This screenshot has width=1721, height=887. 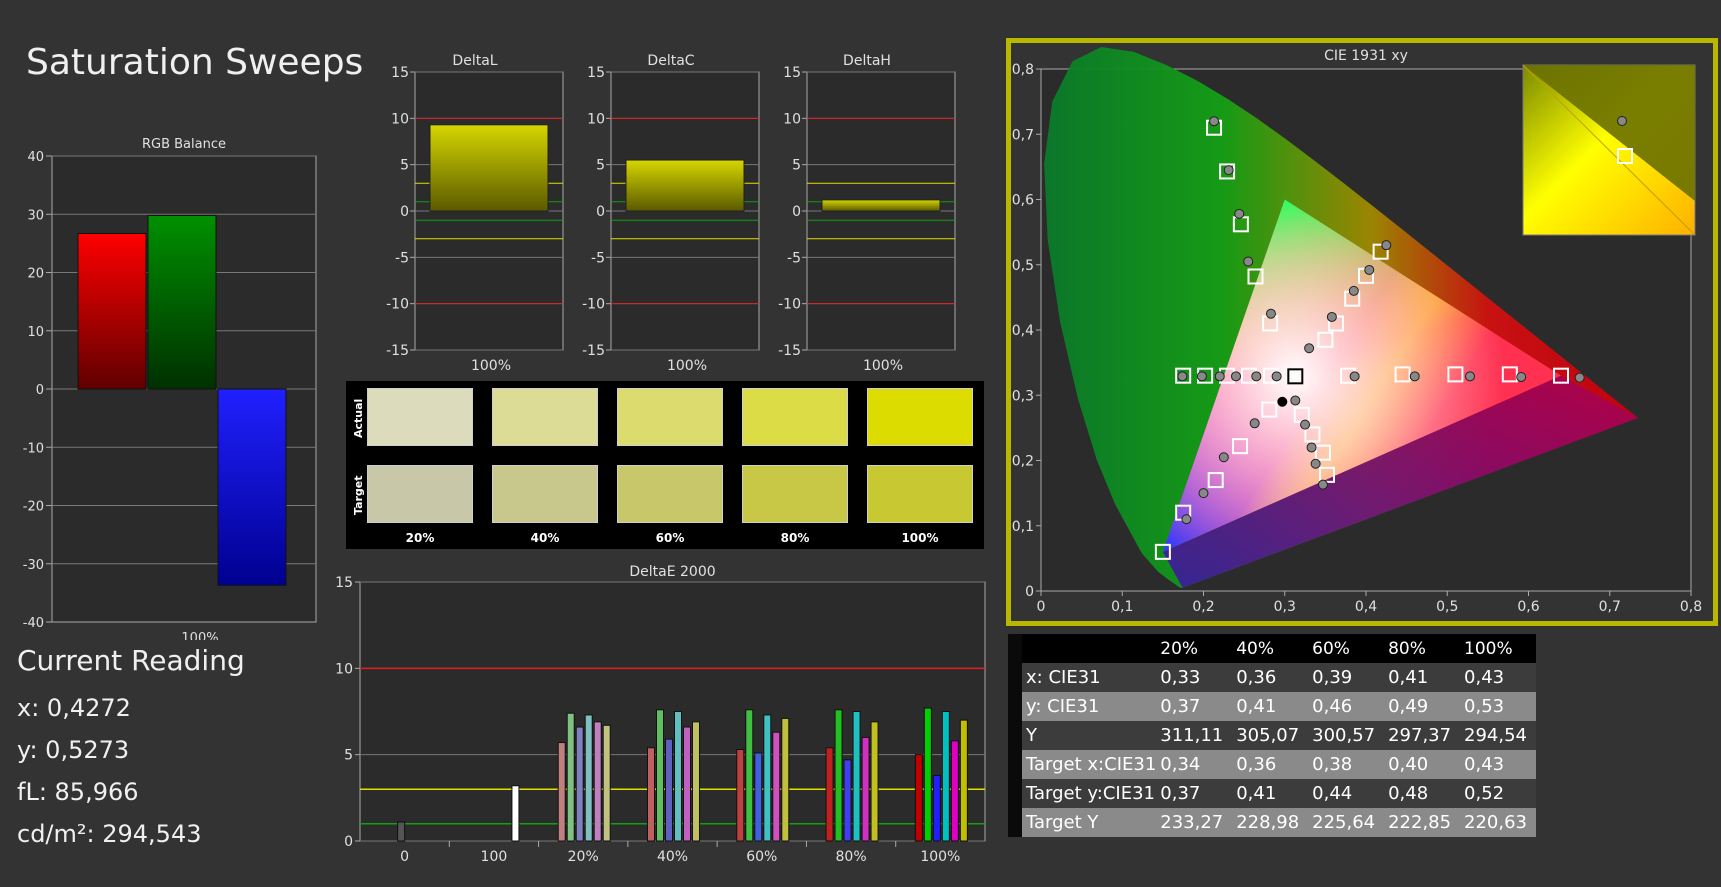 I want to click on table-cell: 297,37, so click(x=1422, y=735).